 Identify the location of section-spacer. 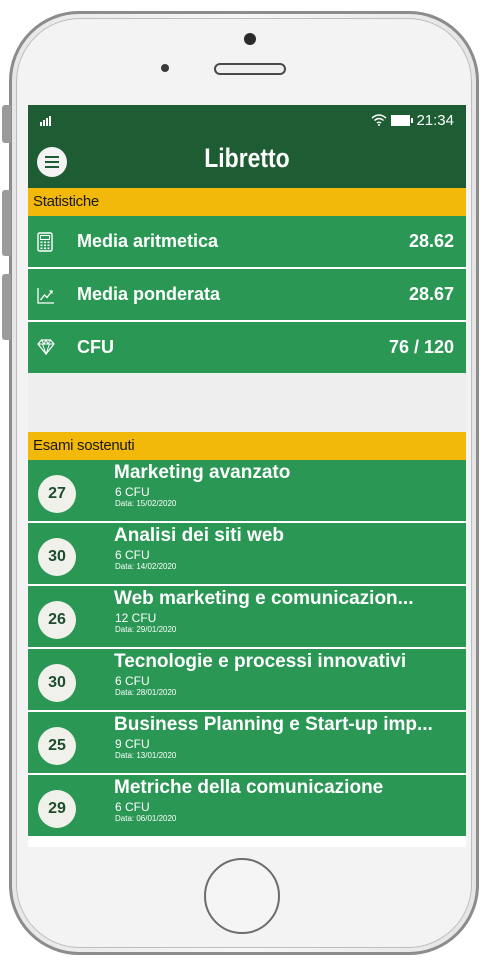
(247, 402).